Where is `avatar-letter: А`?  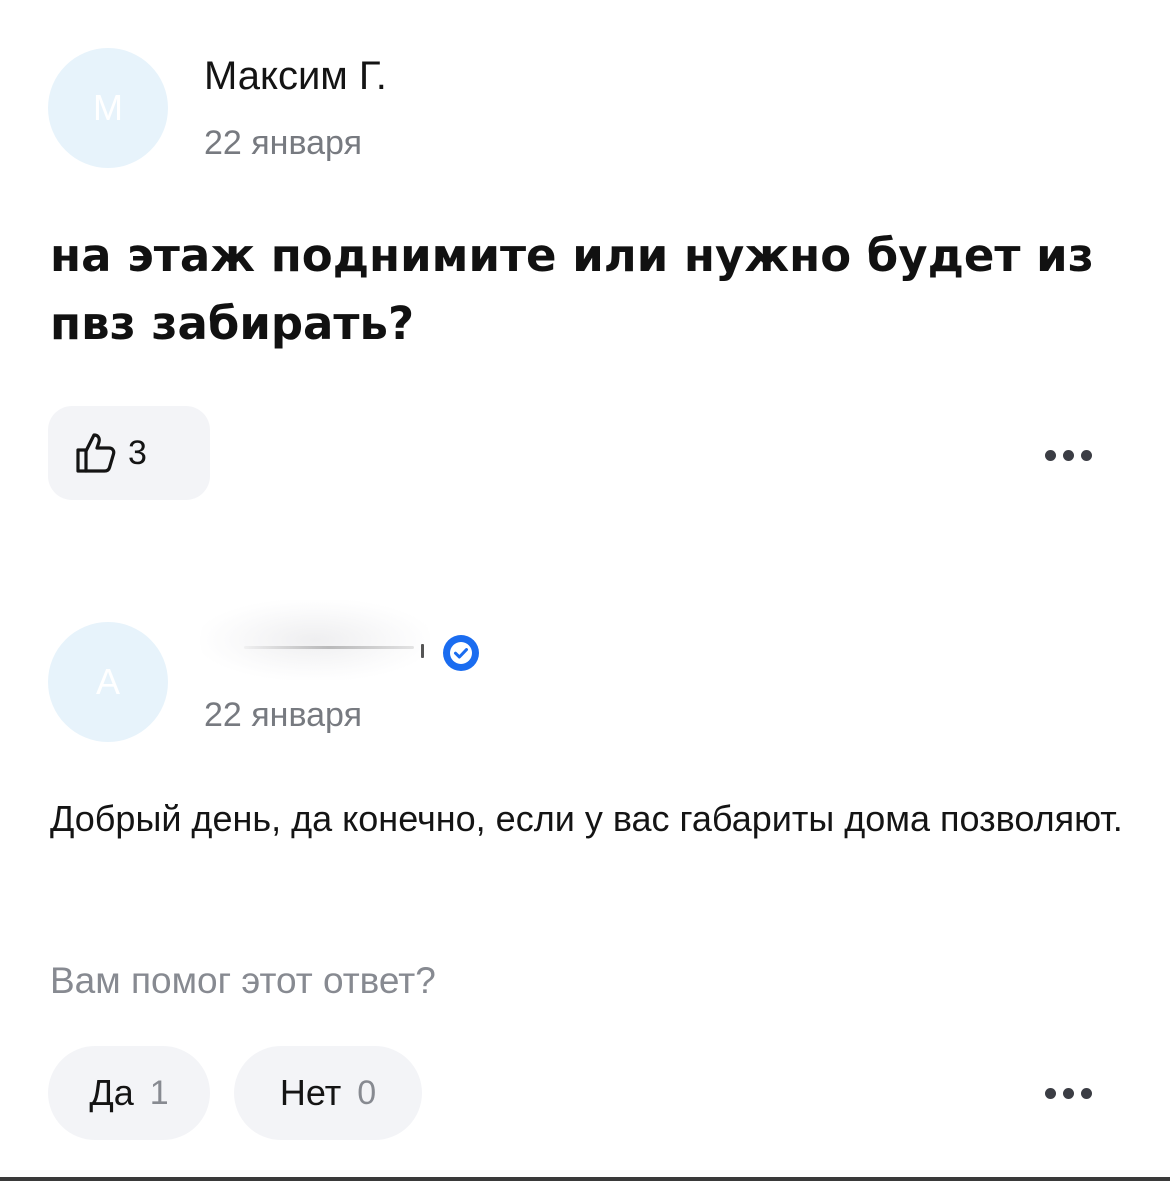
avatar-letter: А is located at coordinates (107, 681).